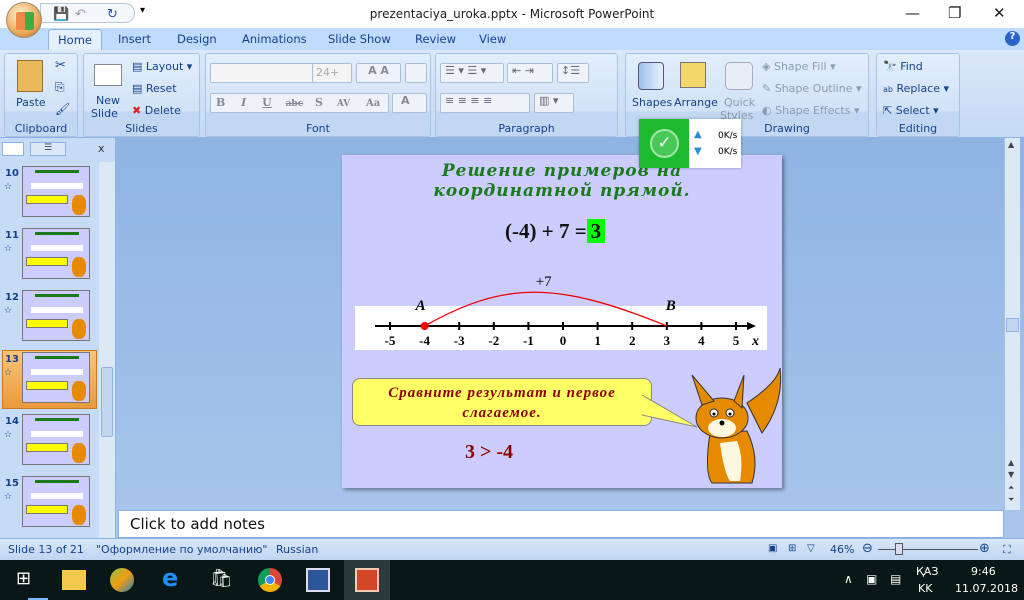 The image size is (1024, 600). I want to click on restore-button: ❐, so click(954, 13).